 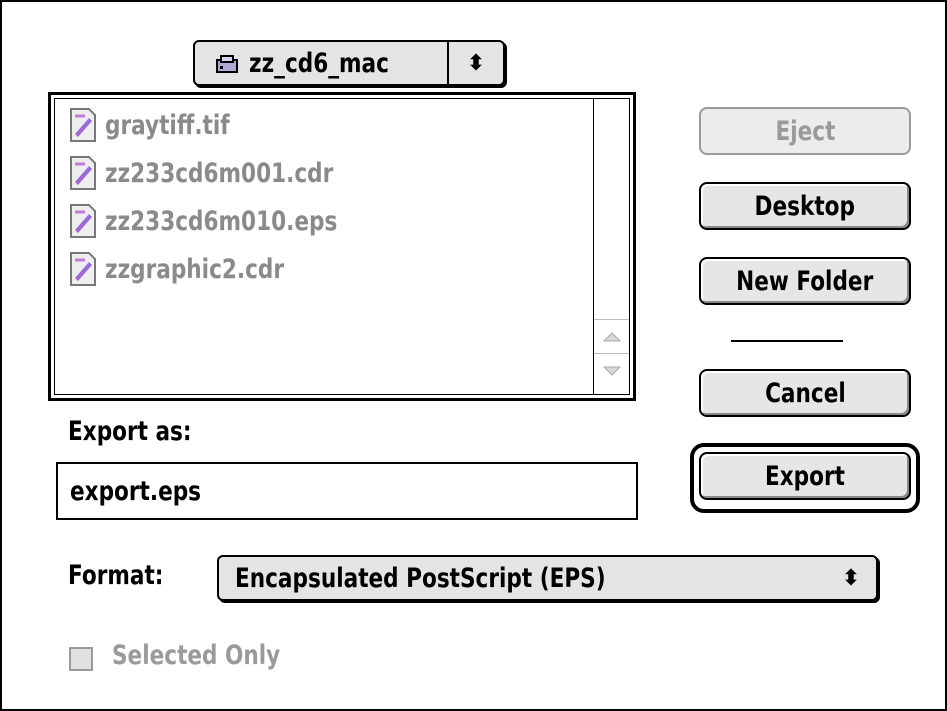 I want to click on new-folder-button: New Folder, so click(x=805, y=281).